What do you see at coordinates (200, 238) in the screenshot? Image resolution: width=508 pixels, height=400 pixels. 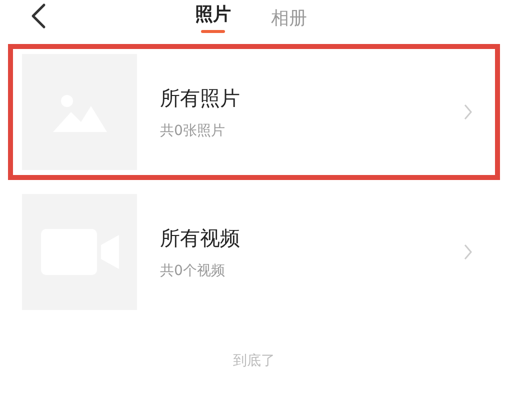 I see `album-title: 所有视频` at bounding box center [200, 238].